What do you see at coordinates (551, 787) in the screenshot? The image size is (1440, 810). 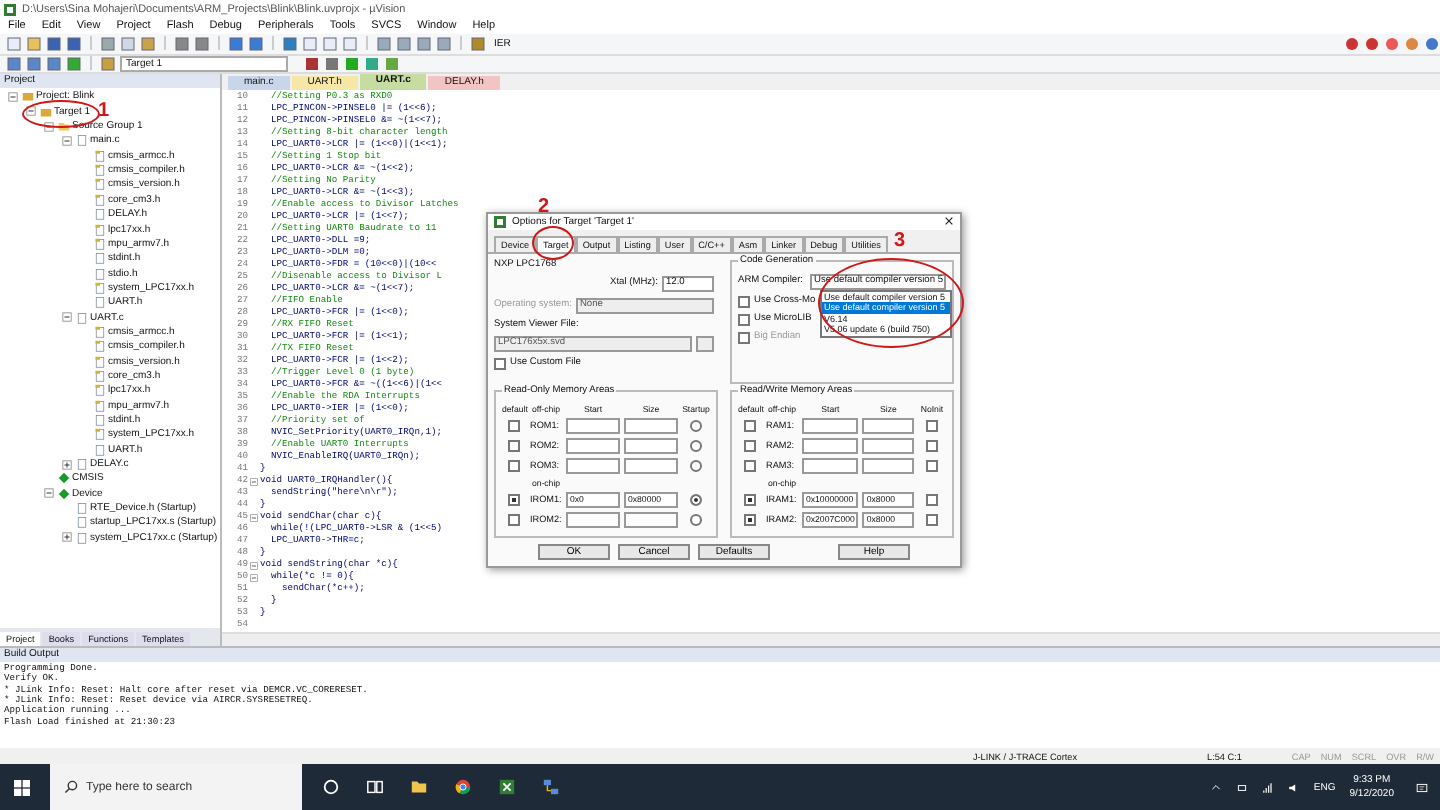 I see `network-app-icon` at bounding box center [551, 787].